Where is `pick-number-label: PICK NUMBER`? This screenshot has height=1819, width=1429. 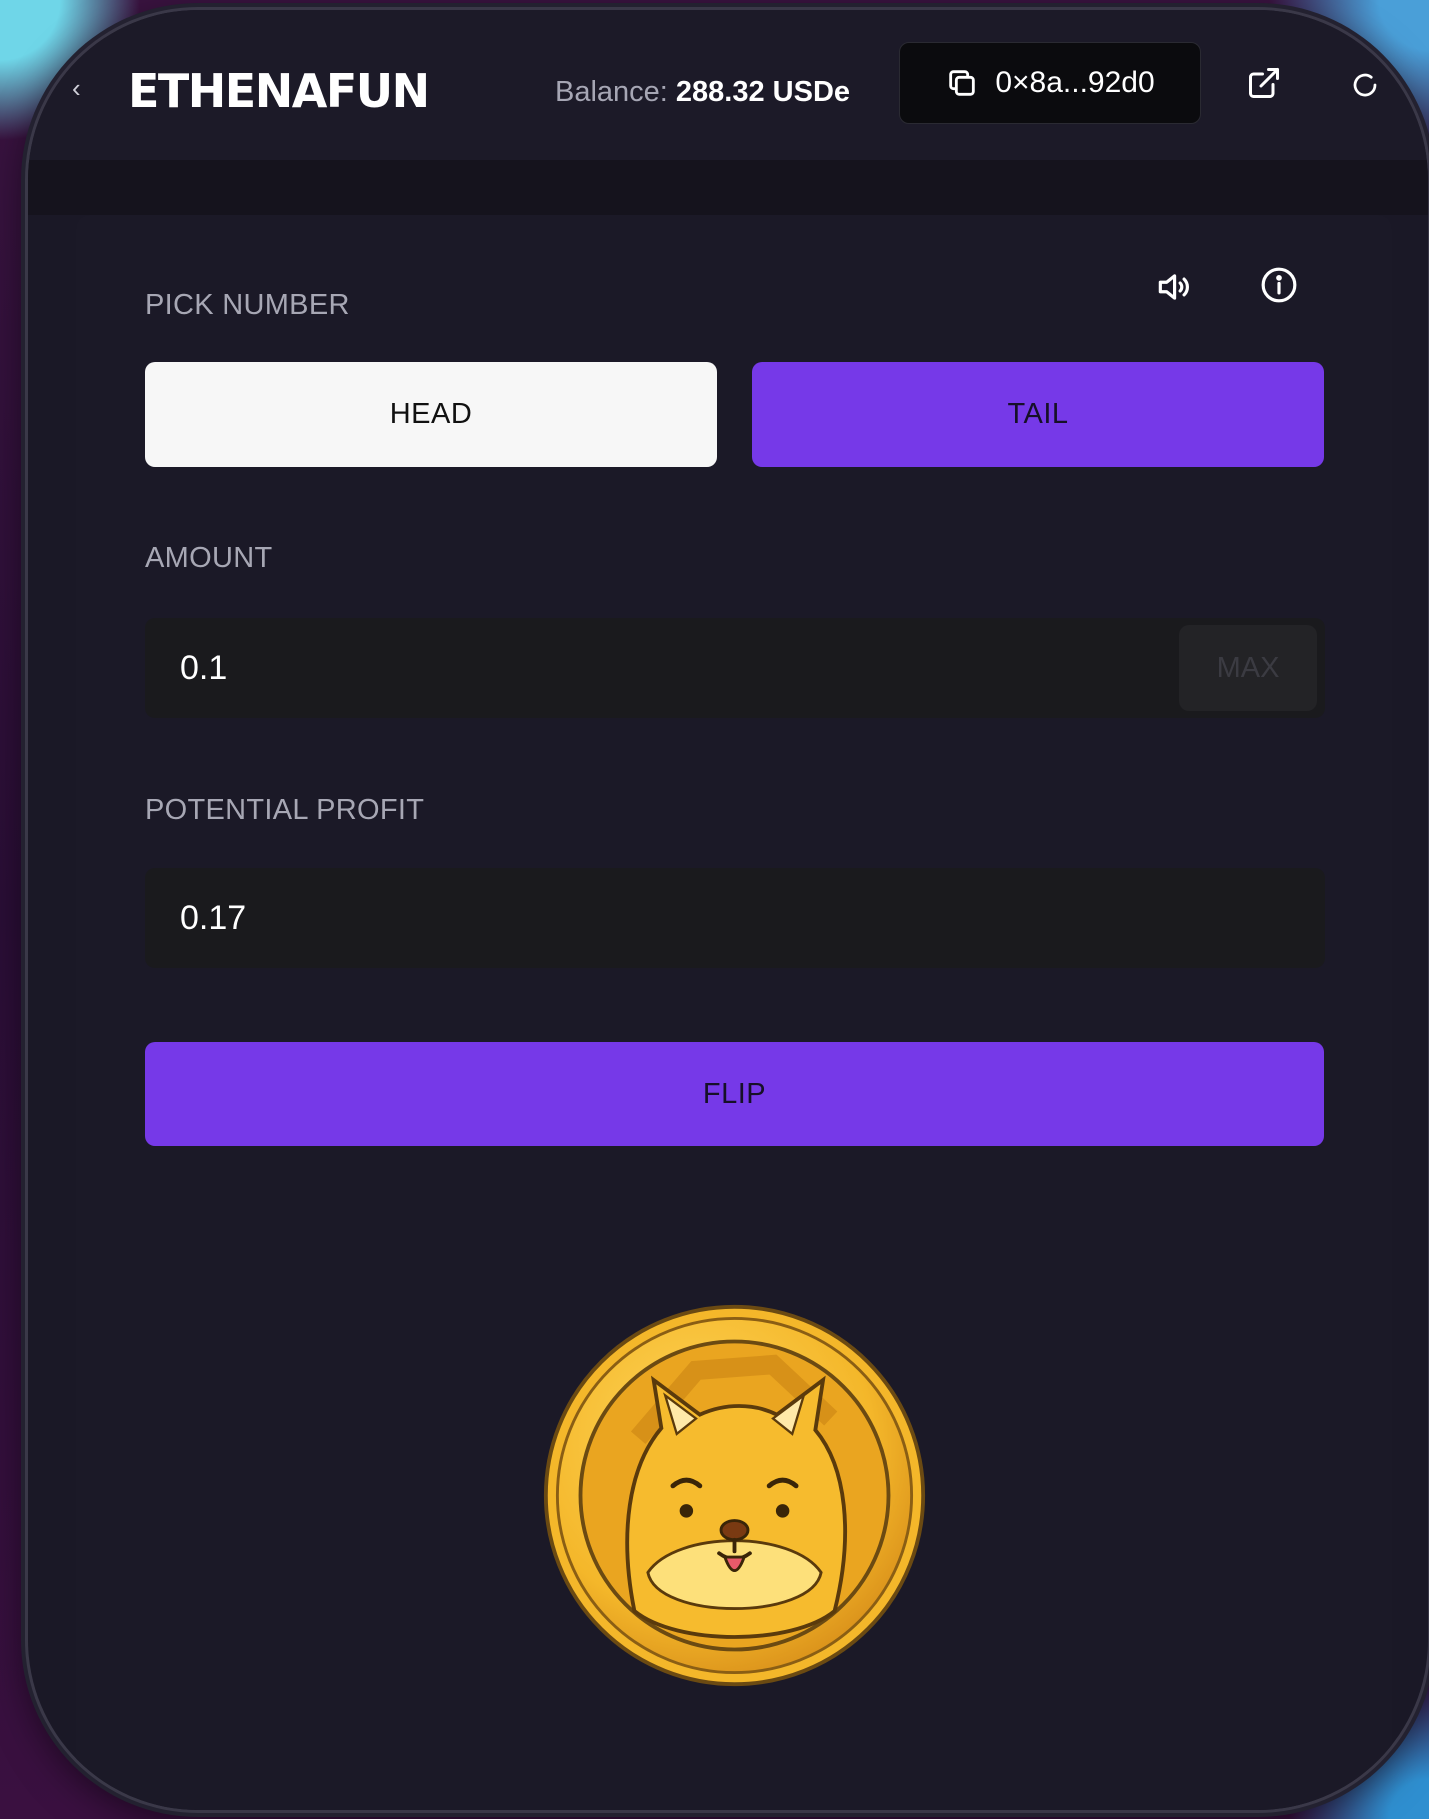
pick-number-label: PICK NUMBER is located at coordinates (247, 305).